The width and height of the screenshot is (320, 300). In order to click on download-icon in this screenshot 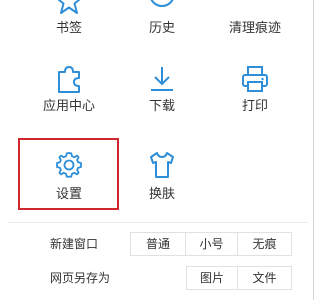, I will do `click(162, 79)`.